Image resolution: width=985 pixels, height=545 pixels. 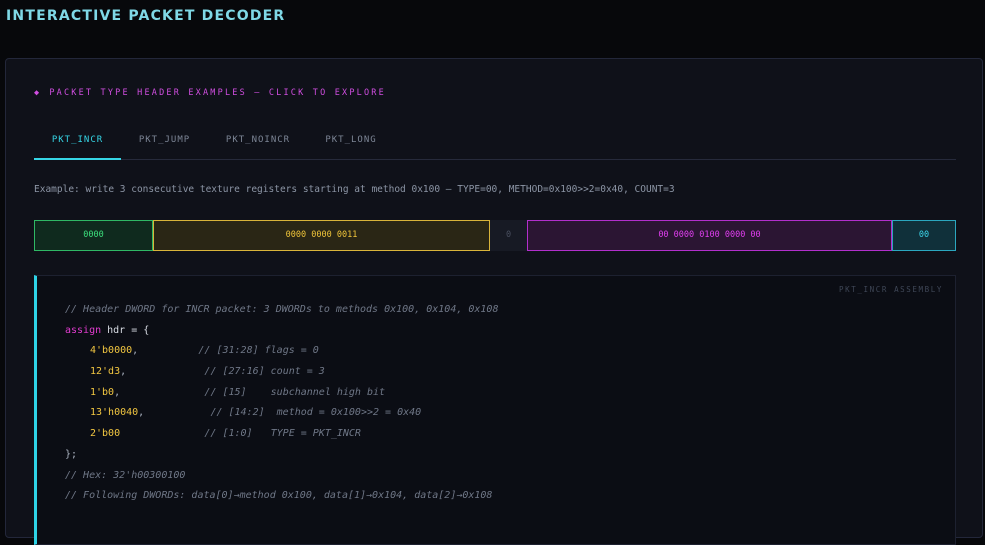 What do you see at coordinates (105, 434) in the screenshot?
I see `code-field-value: 2'b00` at bounding box center [105, 434].